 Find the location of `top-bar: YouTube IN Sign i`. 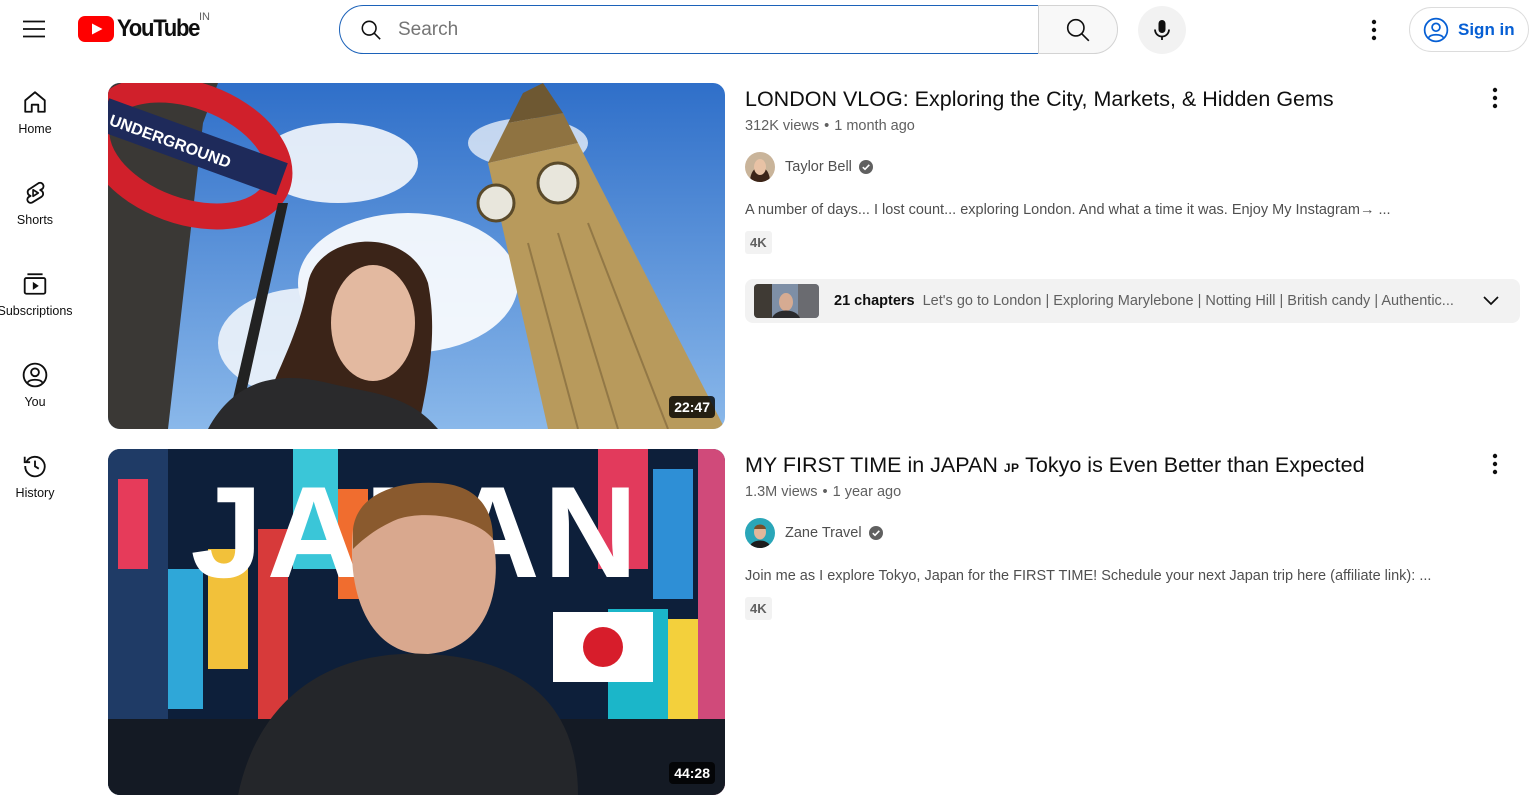

top-bar: YouTube IN Sign i is located at coordinates (768, 29).